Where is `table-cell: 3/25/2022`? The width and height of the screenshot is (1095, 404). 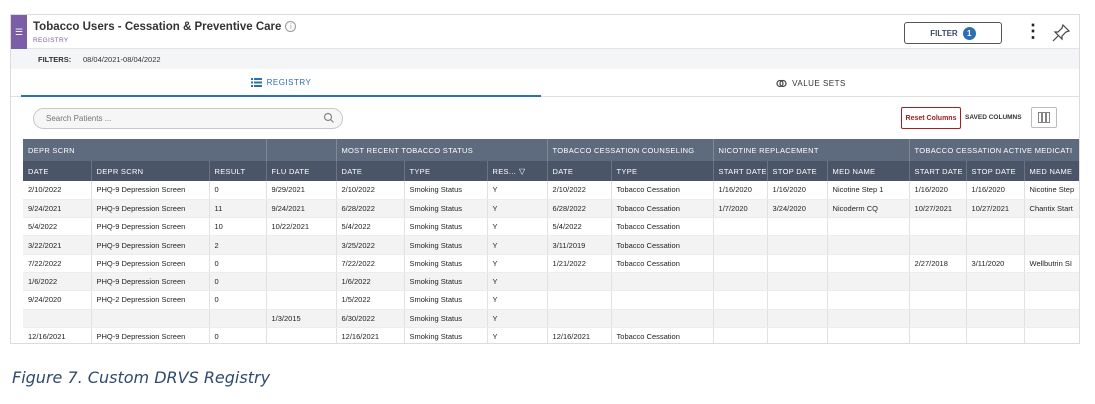
table-cell: 3/25/2022 is located at coordinates (370, 245).